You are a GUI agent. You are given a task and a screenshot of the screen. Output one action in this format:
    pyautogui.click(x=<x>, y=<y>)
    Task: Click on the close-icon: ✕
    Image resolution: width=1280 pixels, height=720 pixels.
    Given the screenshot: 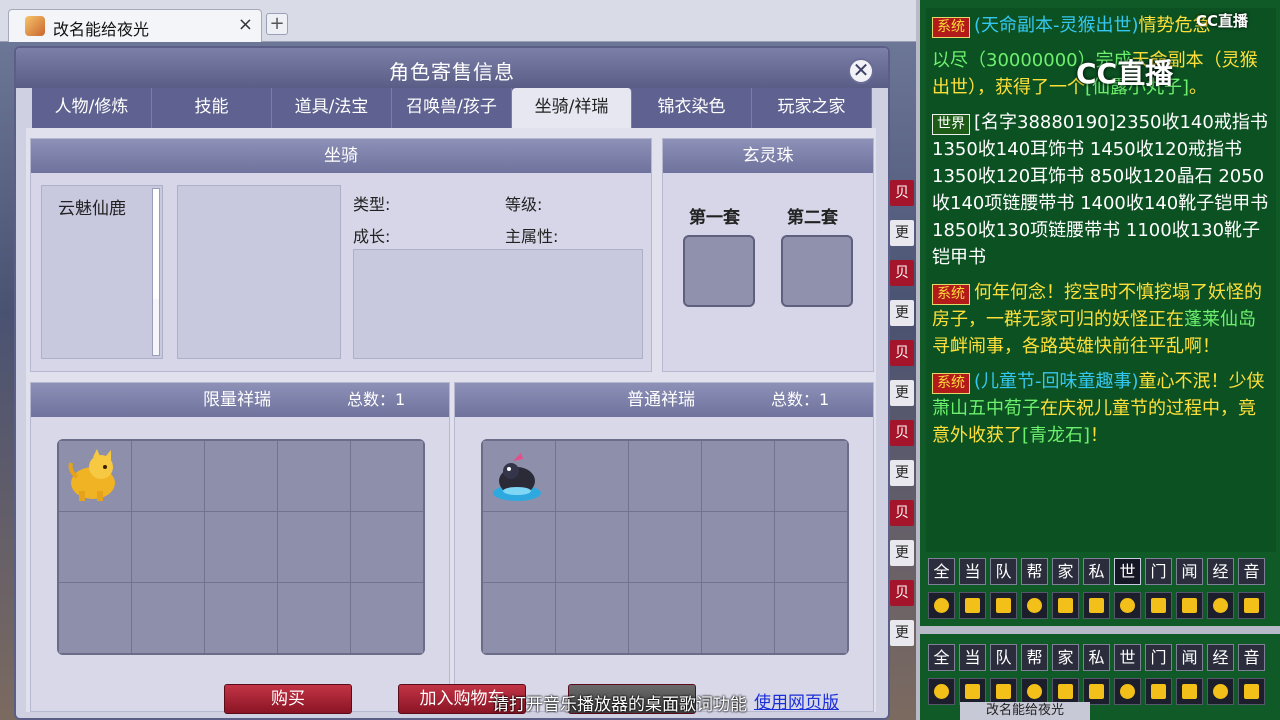 What is the action you would take?
    pyautogui.click(x=861, y=71)
    